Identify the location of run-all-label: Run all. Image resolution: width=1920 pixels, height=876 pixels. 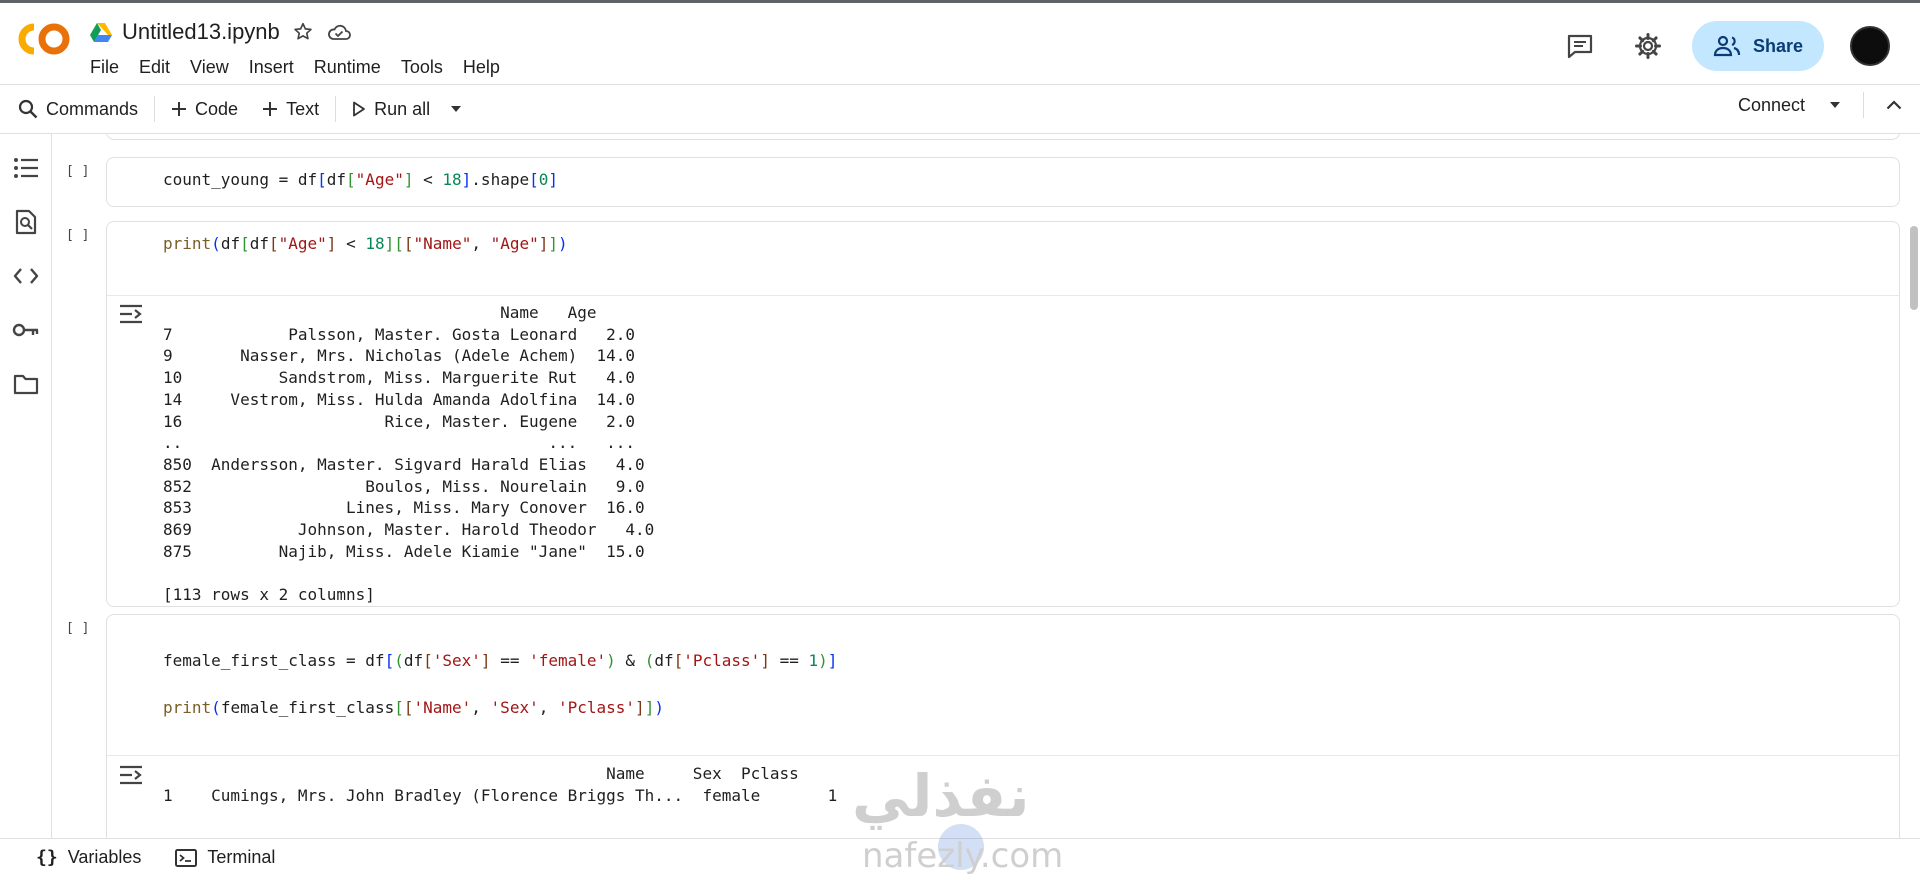
(402, 108).